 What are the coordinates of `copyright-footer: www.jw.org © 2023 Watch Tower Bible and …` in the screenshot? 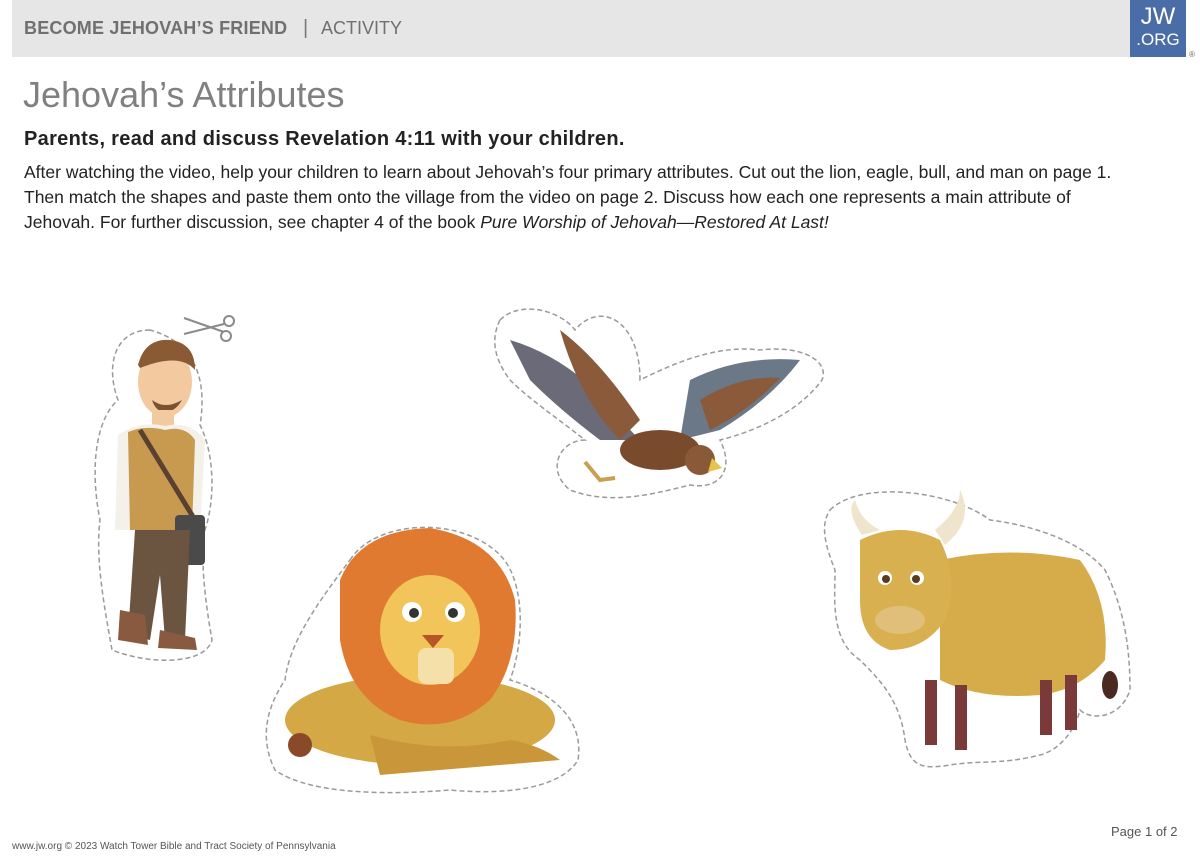 It's located at (174, 846).